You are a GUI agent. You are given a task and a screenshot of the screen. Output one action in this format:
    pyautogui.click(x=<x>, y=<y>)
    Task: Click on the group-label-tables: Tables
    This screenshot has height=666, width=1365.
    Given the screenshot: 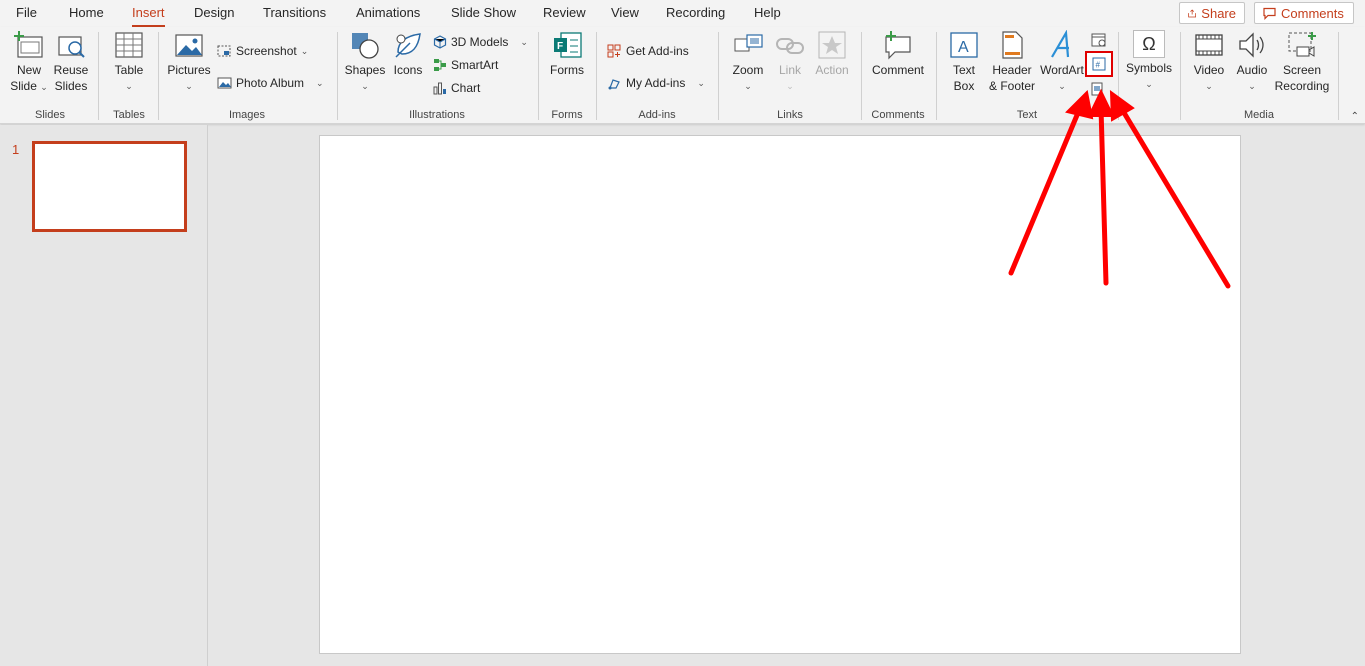 What is the action you would take?
    pyautogui.click(x=129, y=115)
    